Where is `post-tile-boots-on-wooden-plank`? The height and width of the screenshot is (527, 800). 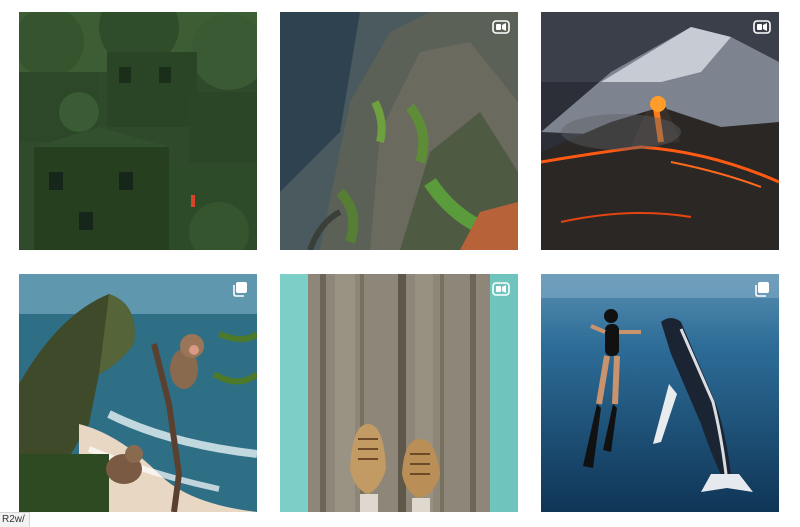 post-tile-boots-on-wooden-plank is located at coordinates (399, 393).